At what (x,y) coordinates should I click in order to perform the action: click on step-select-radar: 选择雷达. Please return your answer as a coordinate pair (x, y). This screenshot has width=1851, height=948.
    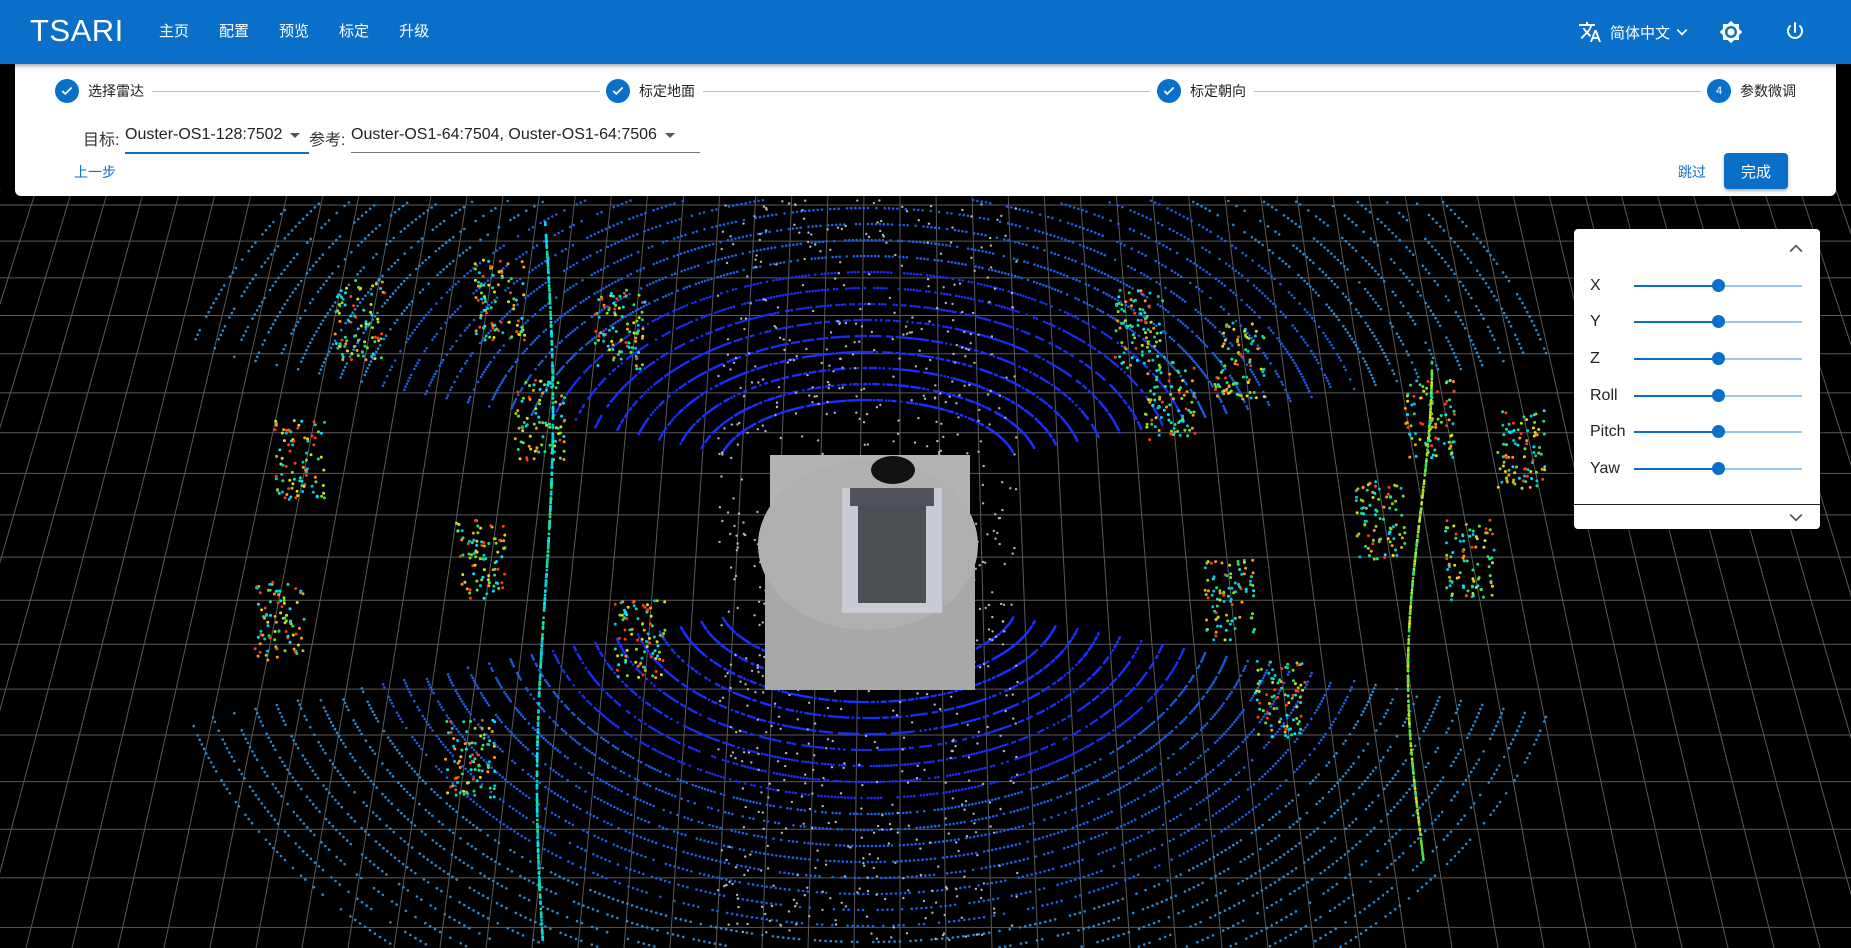
    Looking at the image, I should click on (99, 91).